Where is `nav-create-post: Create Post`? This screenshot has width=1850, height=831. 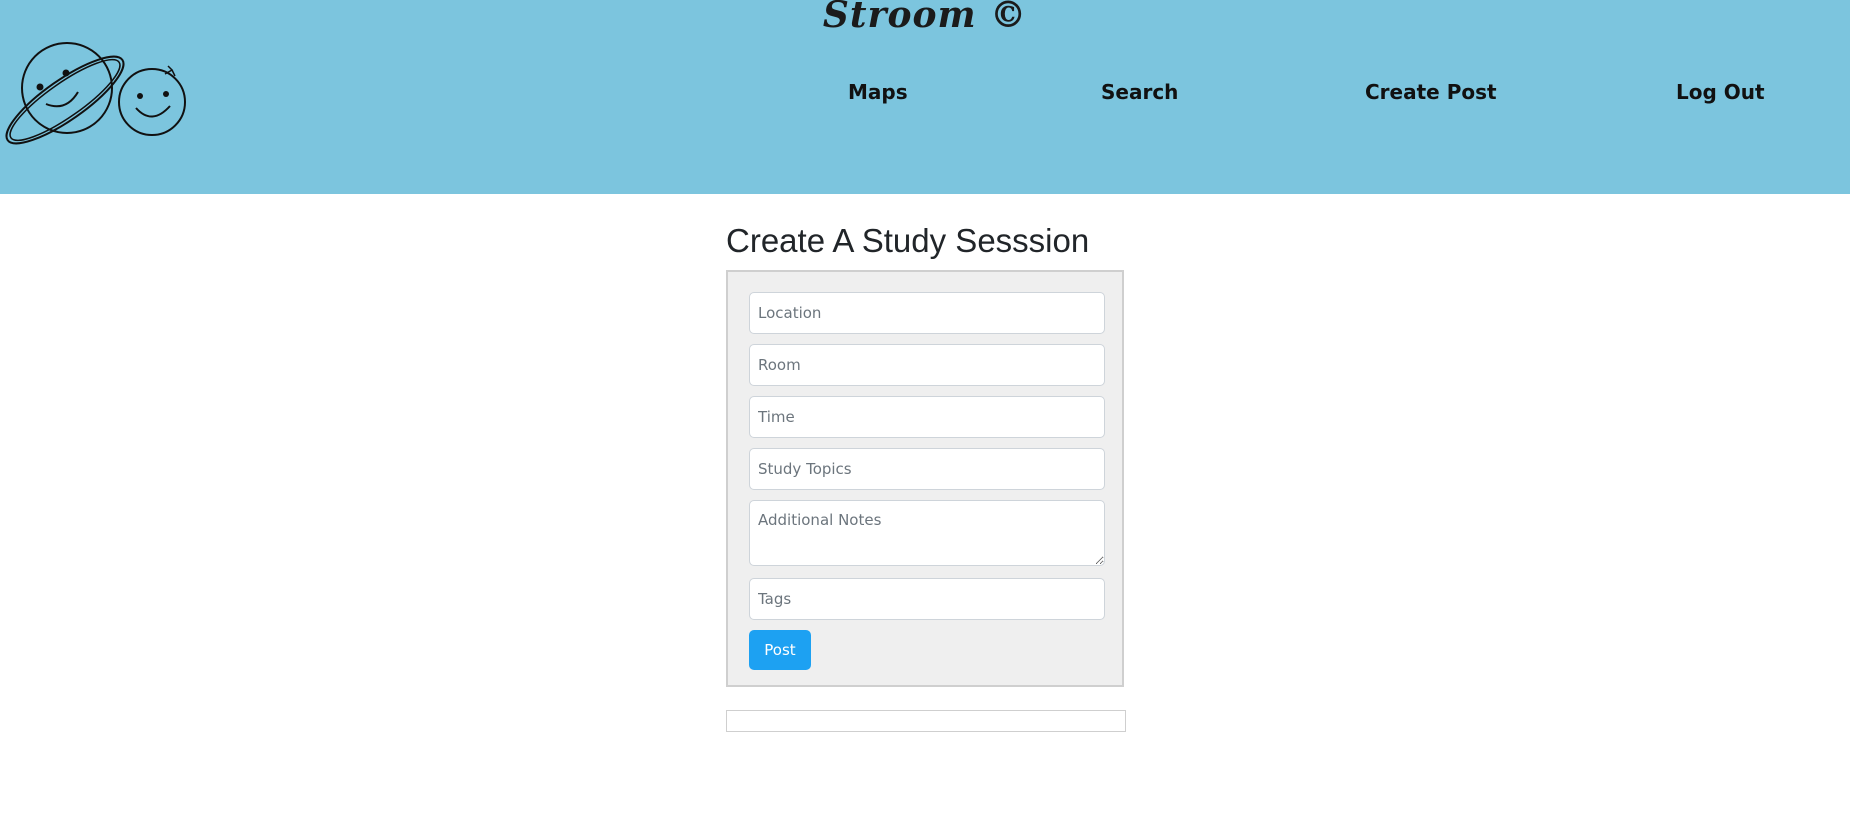
nav-create-post: Create Post is located at coordinates (1431, 92).